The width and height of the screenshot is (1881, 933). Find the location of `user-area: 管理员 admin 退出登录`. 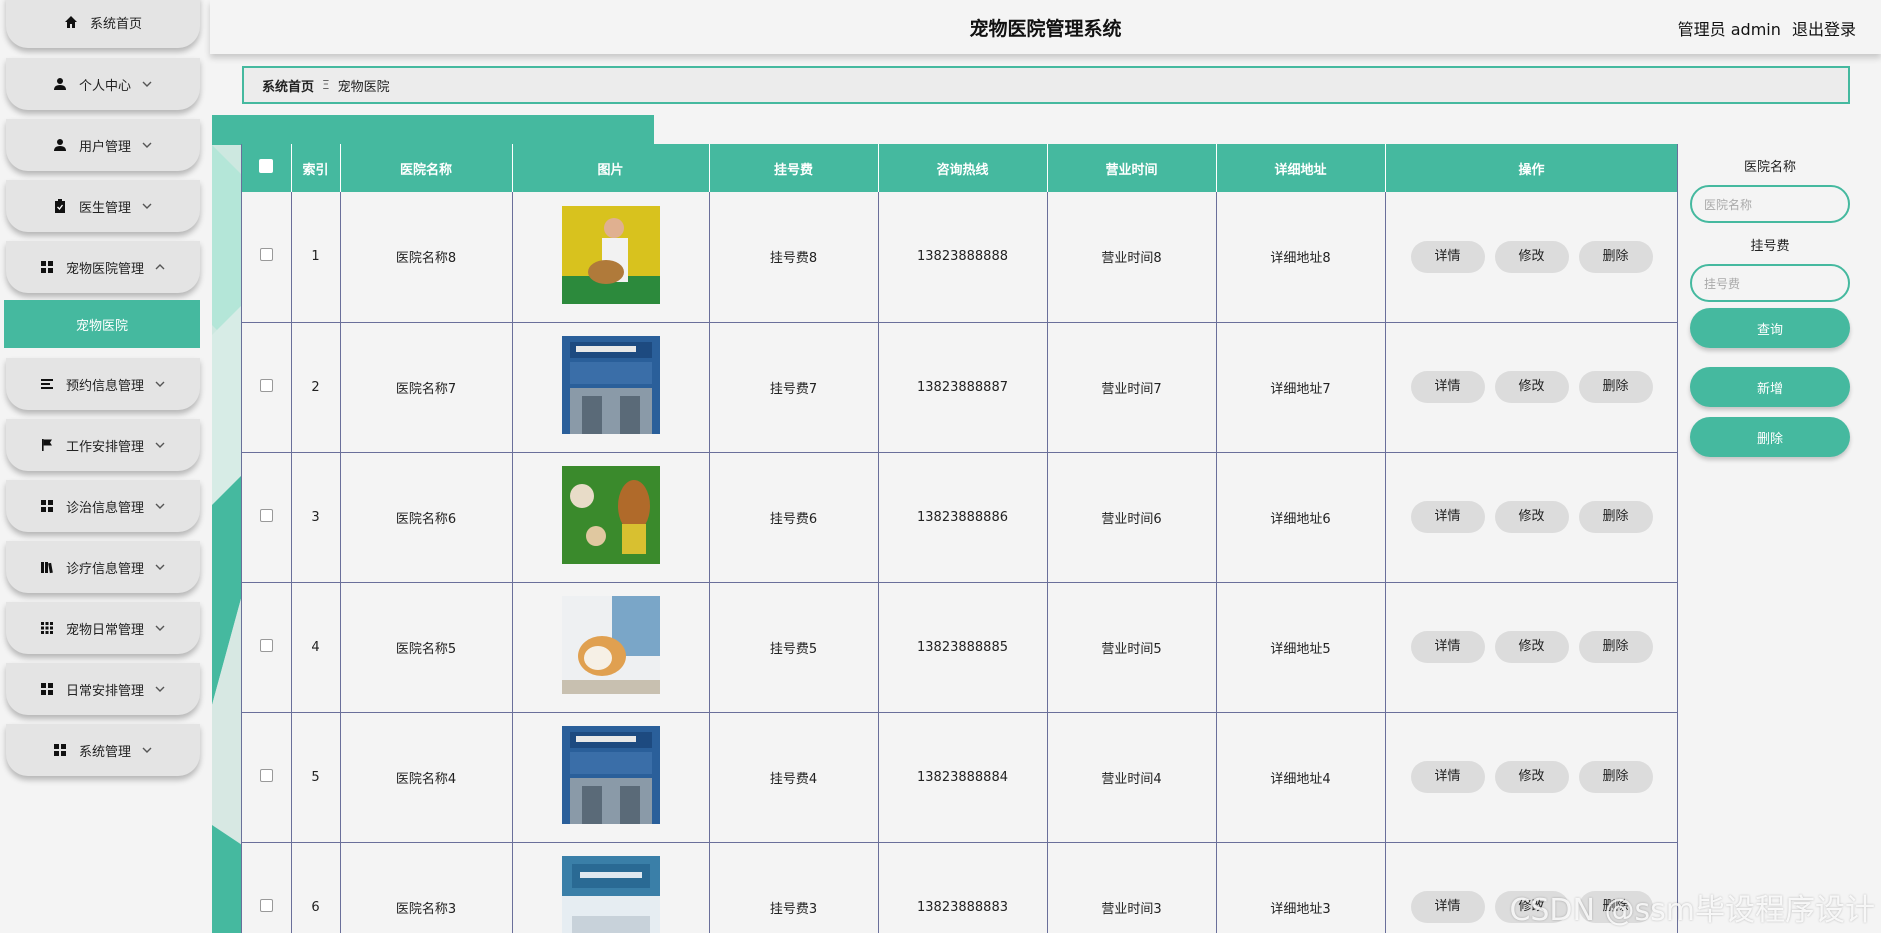

user-area: 管理员 admin 退出登录 is located at coordinates (1764, 28).